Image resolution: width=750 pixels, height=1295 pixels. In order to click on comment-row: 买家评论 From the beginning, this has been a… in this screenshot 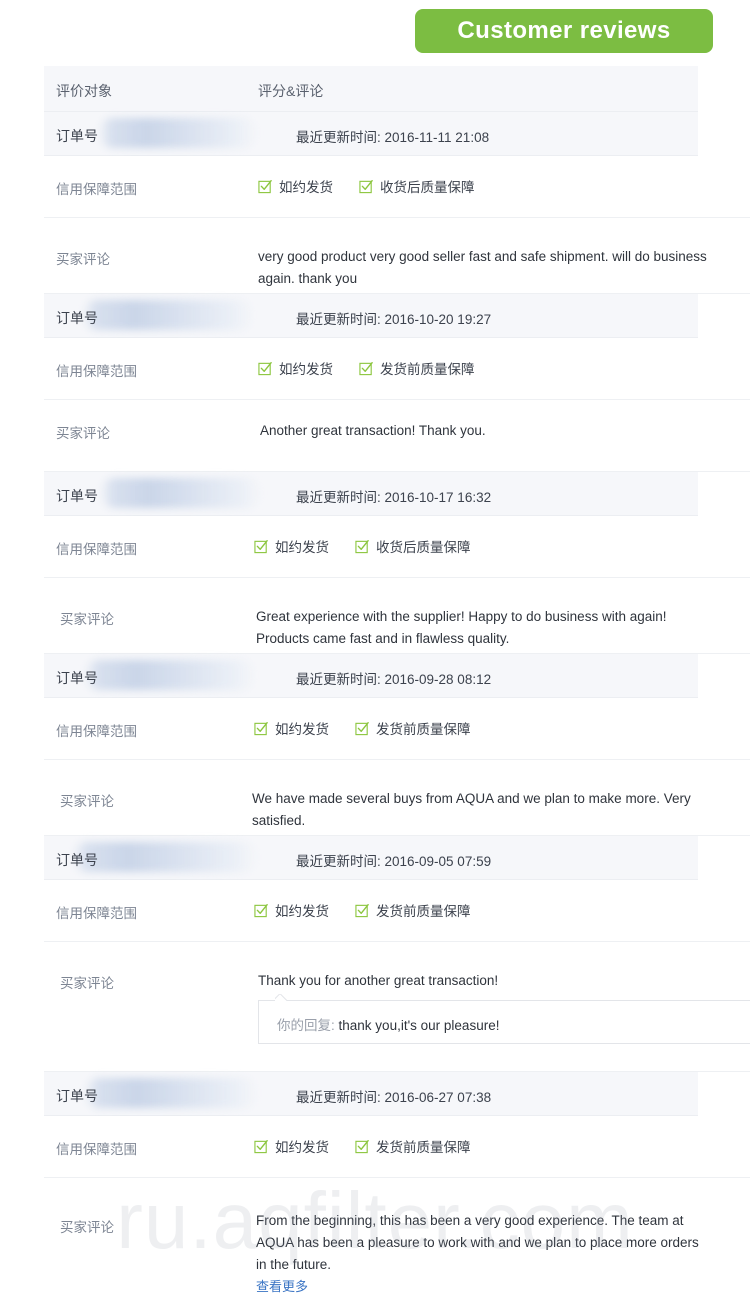, I will do `click(397, 1236)`.